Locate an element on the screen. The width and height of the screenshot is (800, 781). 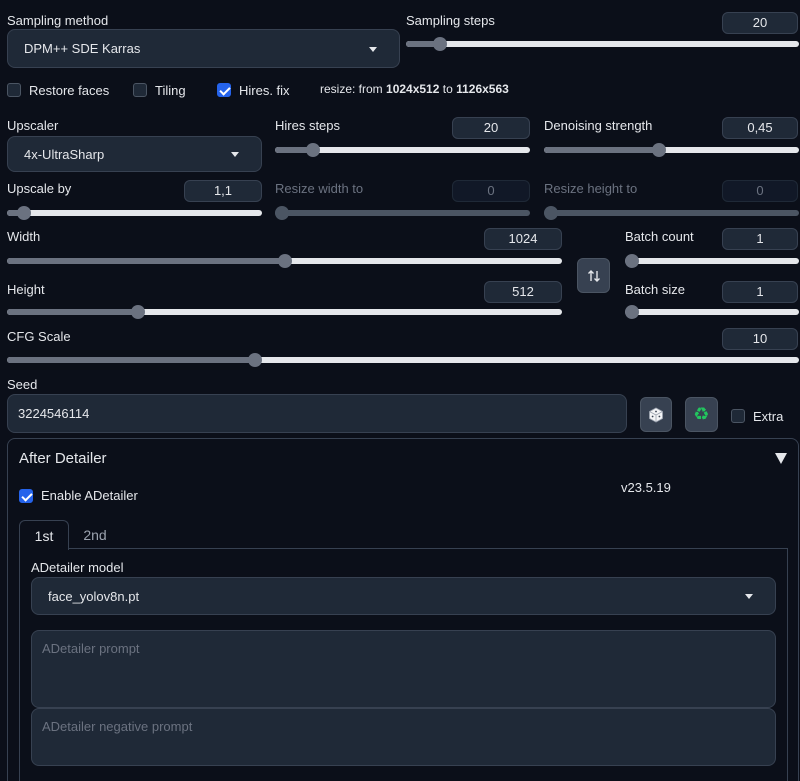
adetailer-model-value: face_yolov8n.pt is located at coordinates (94, 596).